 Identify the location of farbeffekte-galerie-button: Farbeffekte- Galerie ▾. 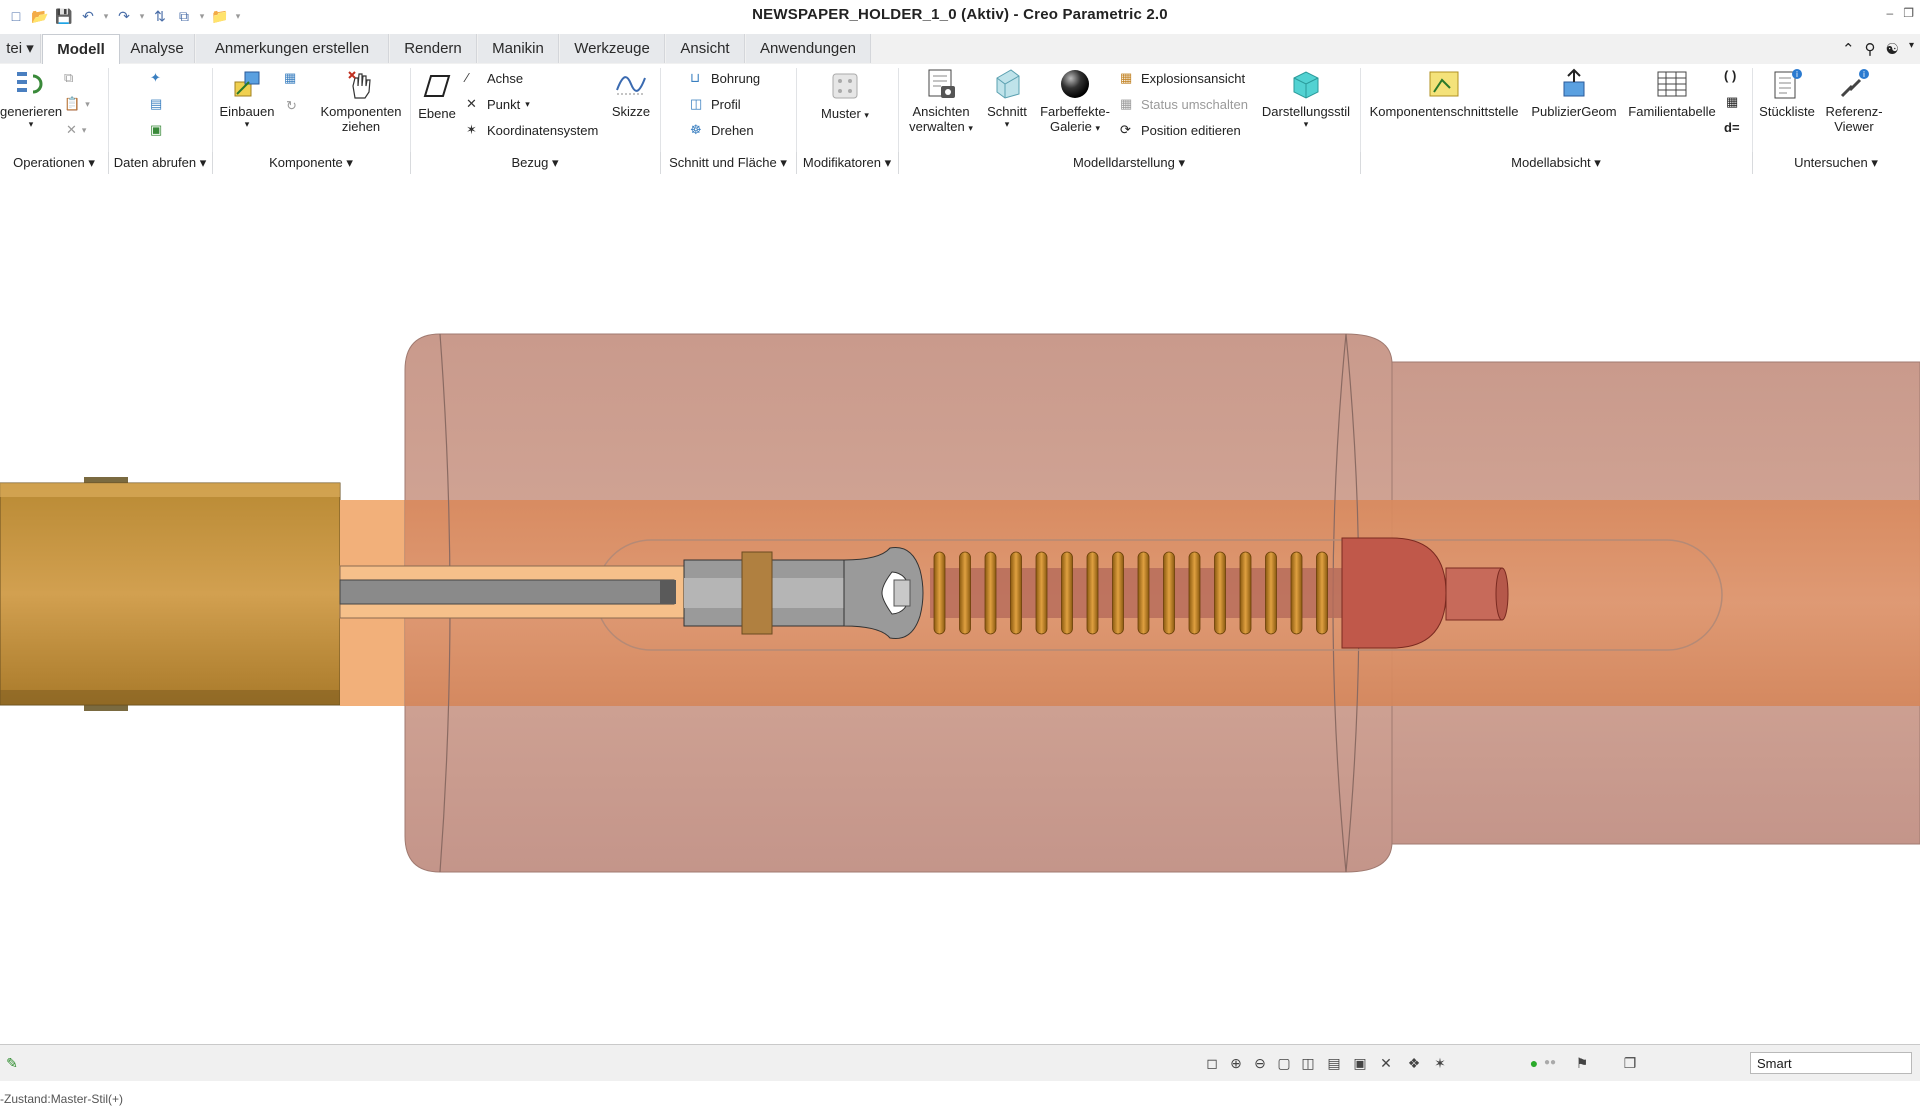
(1075, 101).